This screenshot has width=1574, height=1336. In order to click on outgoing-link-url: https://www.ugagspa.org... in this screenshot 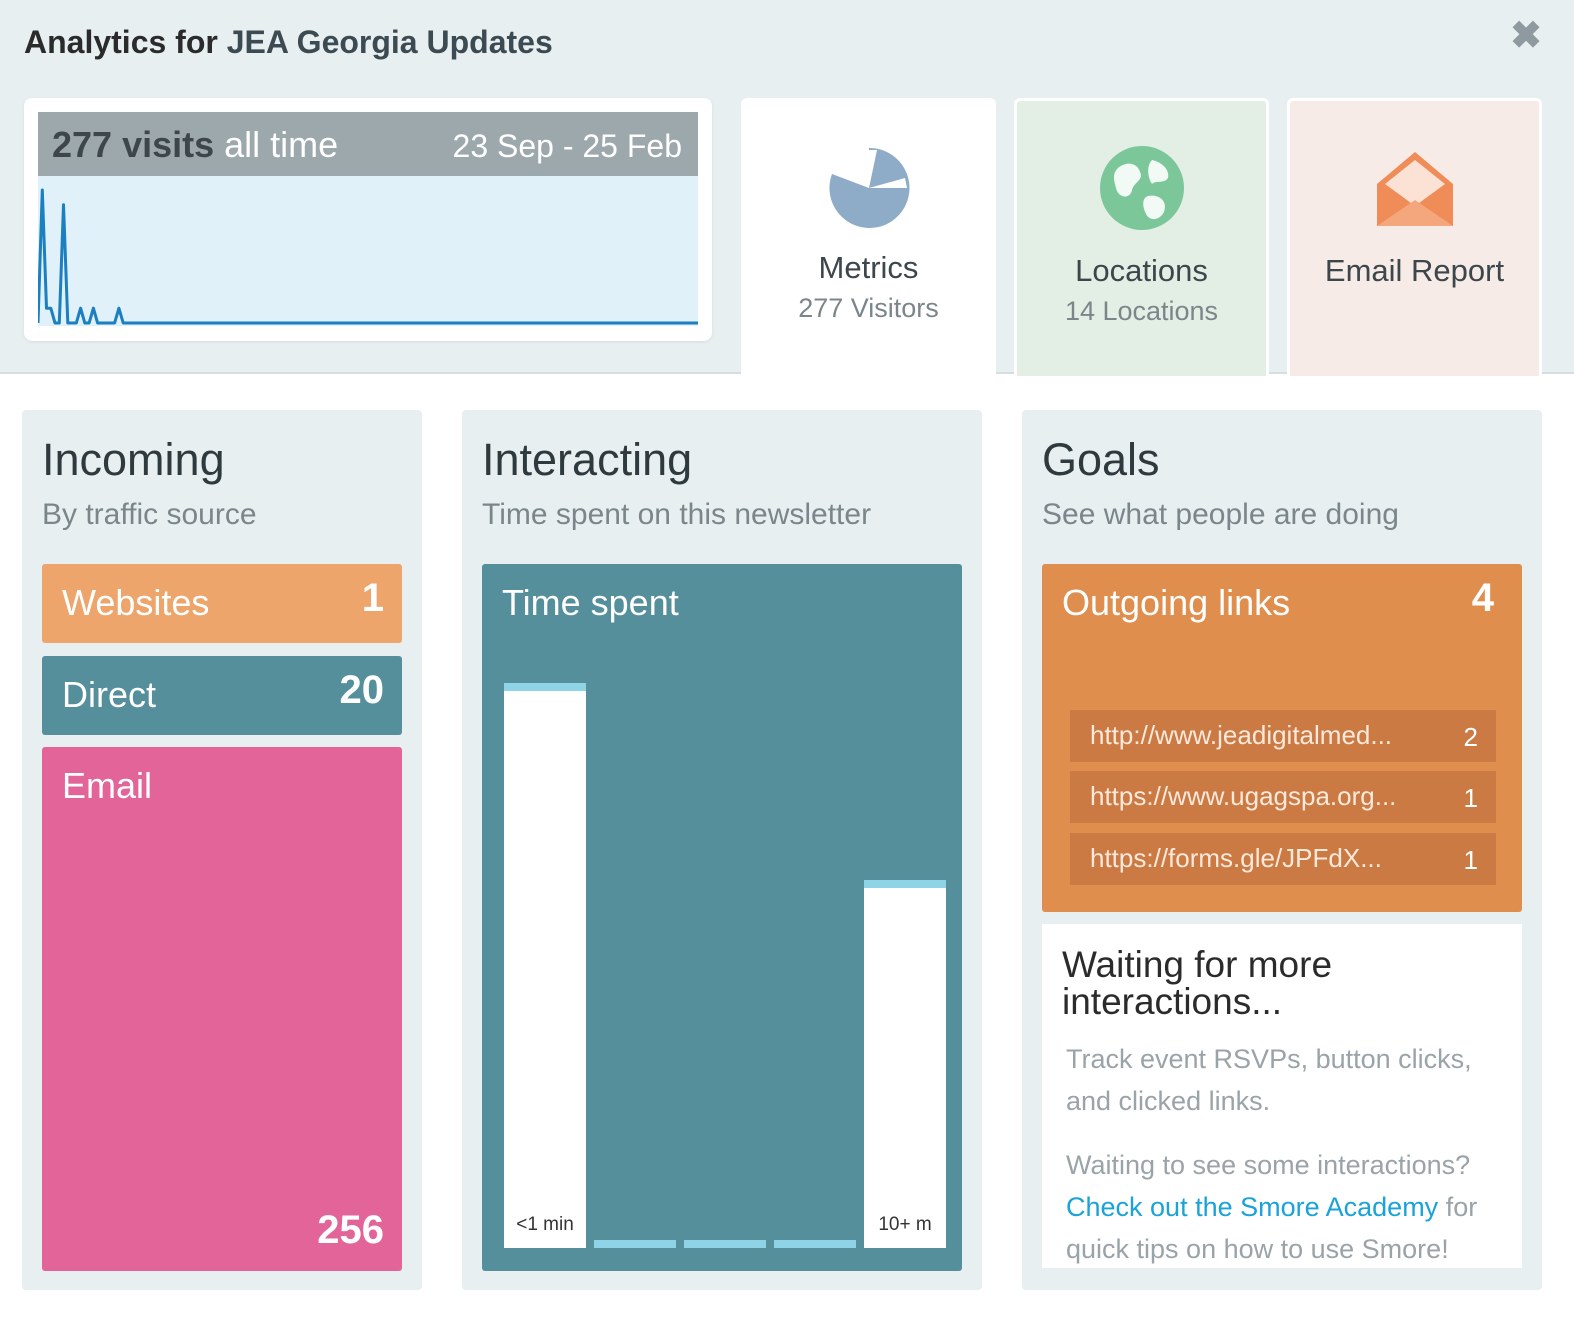, I will do `click(1243, 796)`.